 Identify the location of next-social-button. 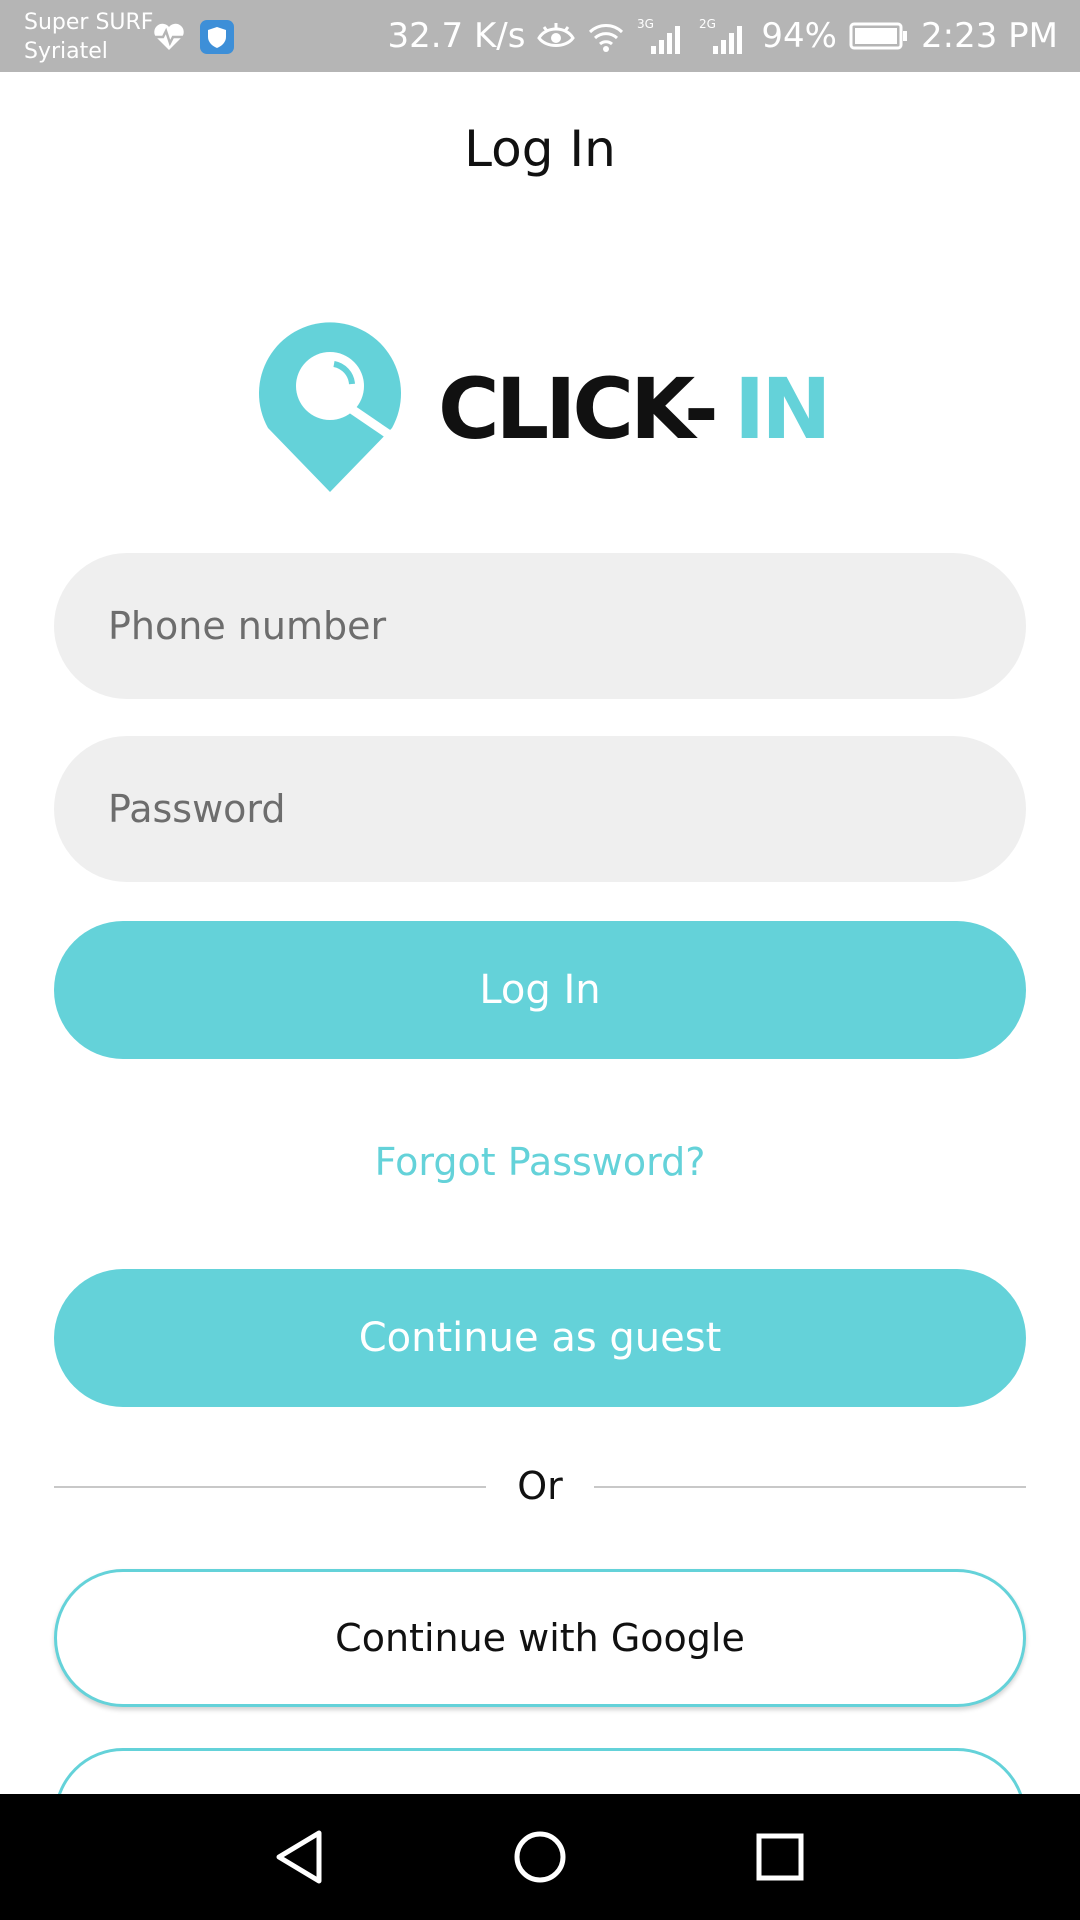
(540, 1771).